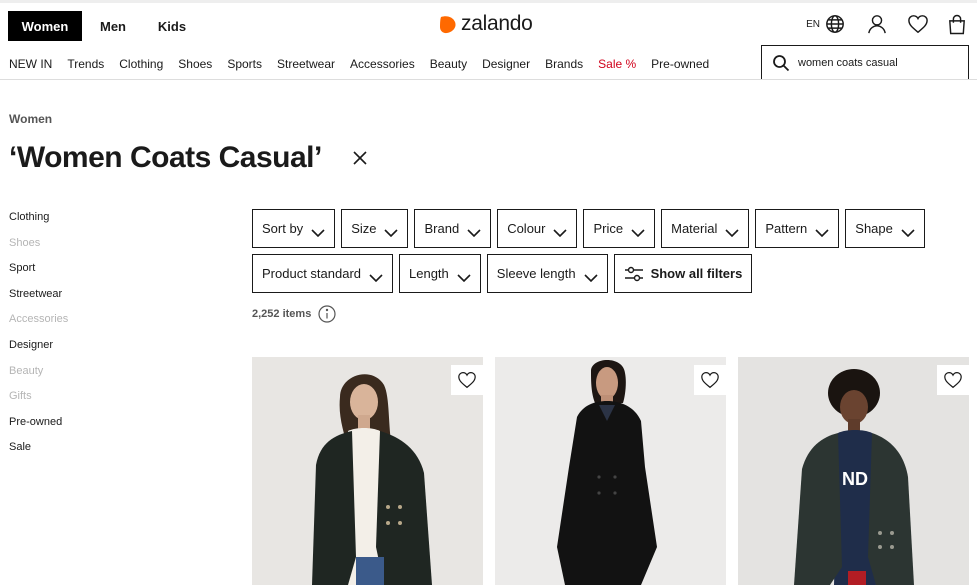 Image resolution: width=977 pixels, height=585 pixels. What do you see at coordinates (38, 301) in the screenshot?
I see `sidebar-item-streetwear: Streetwear` at bounding box center [38, 301].